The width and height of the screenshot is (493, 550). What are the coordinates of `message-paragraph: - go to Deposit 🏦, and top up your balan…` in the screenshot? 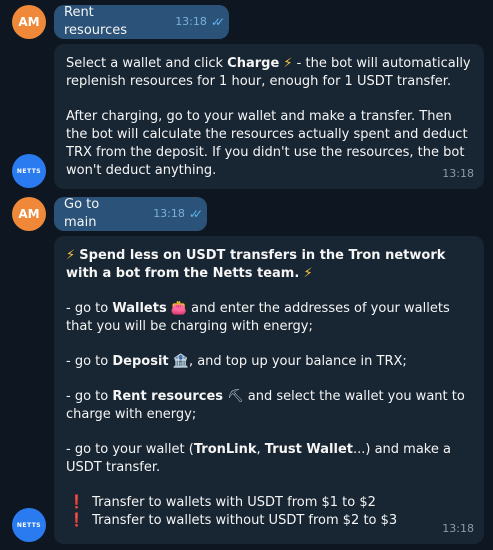 It's located at (236, 361).